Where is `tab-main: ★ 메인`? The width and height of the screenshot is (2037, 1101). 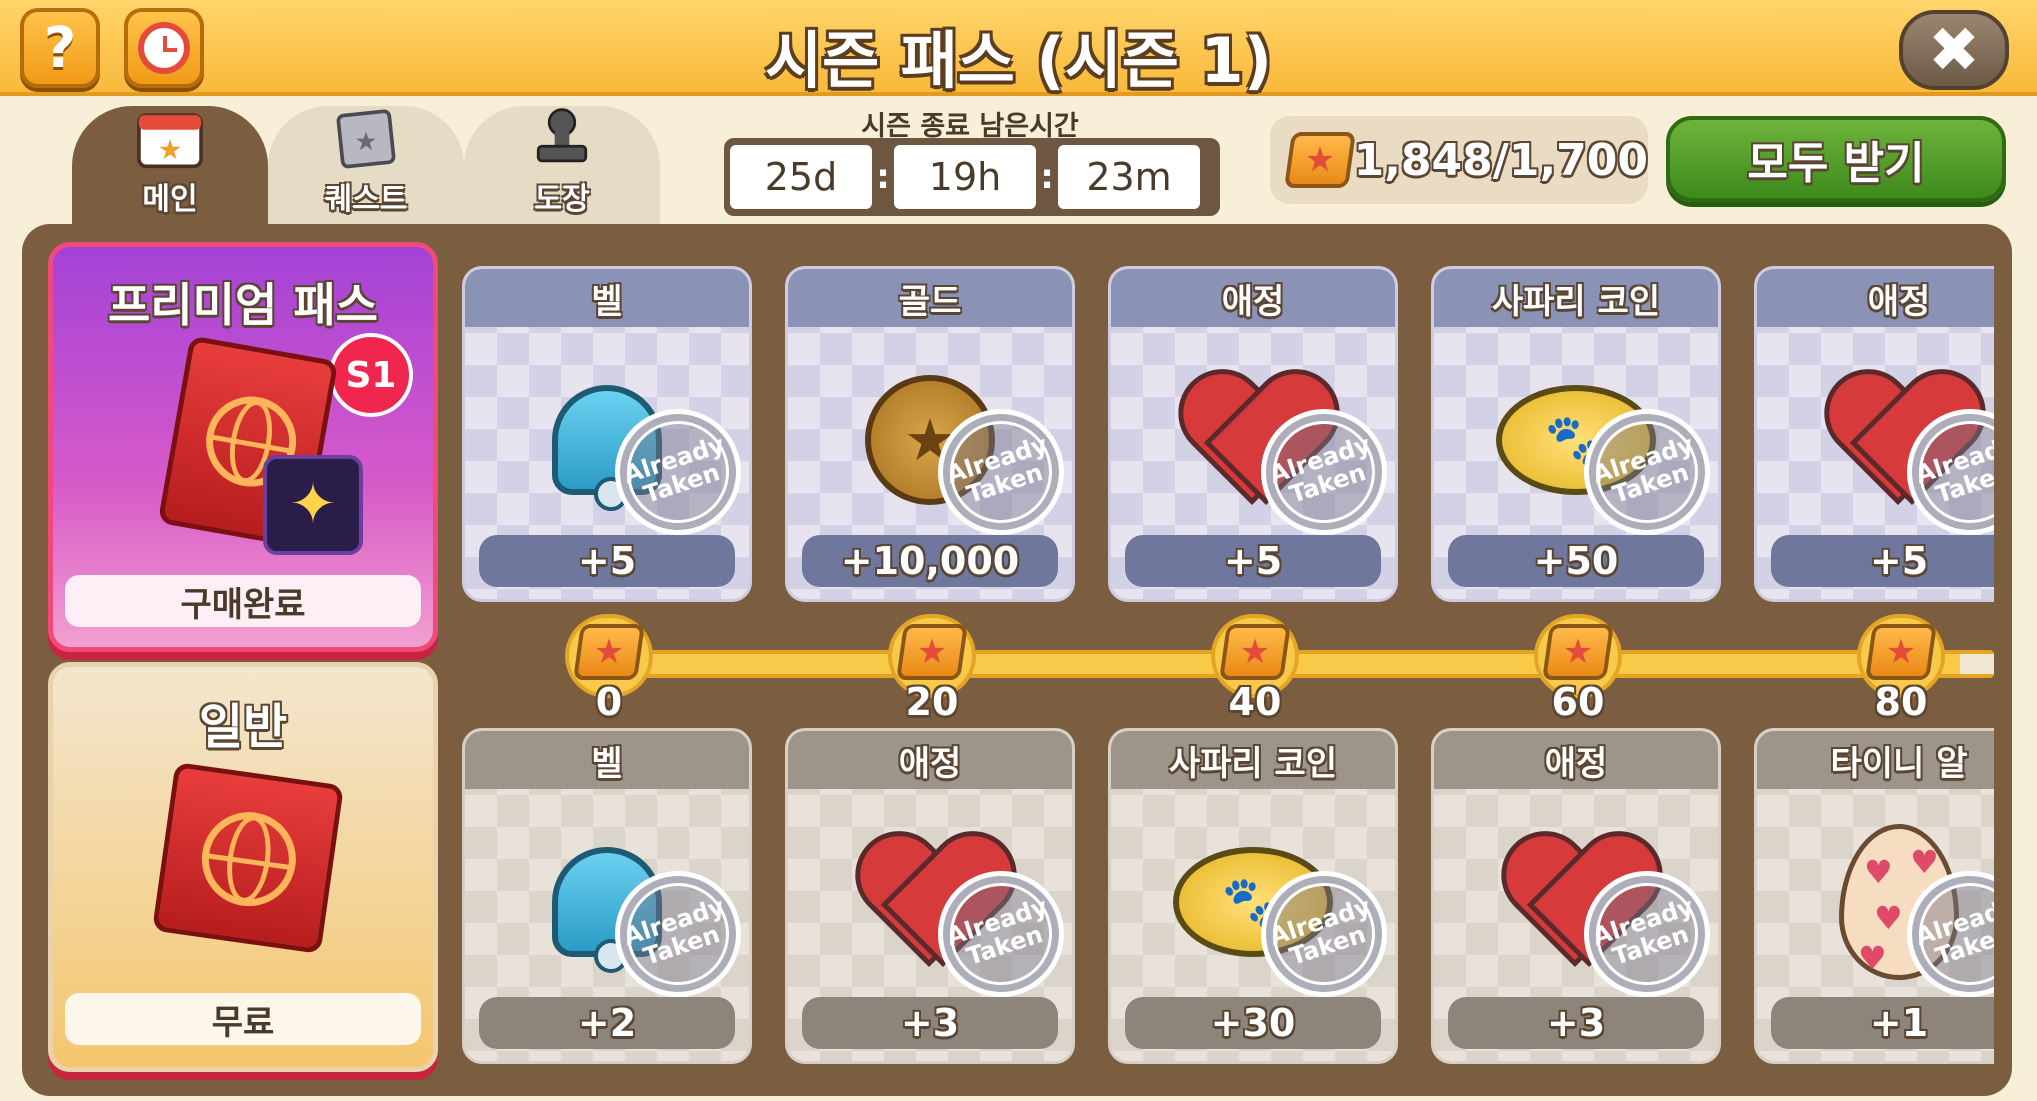 tab-main: ★ 메인 is located at coordinates (170, 166).